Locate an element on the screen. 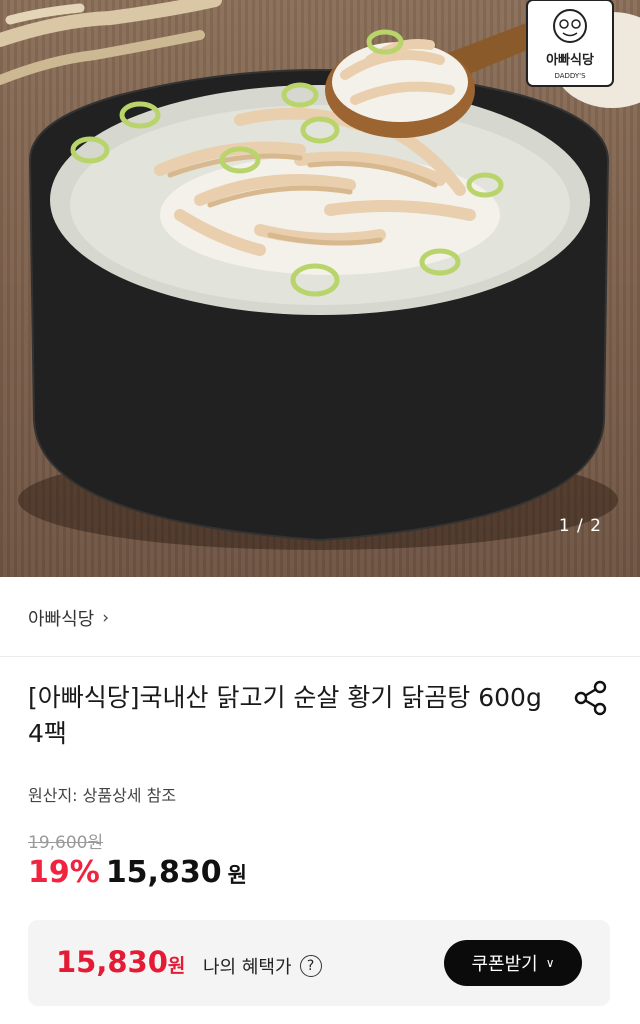 The image size is (640, 1024). origin-info: 원산지: 상품상세 참조 is located at coordinates (102, 795).